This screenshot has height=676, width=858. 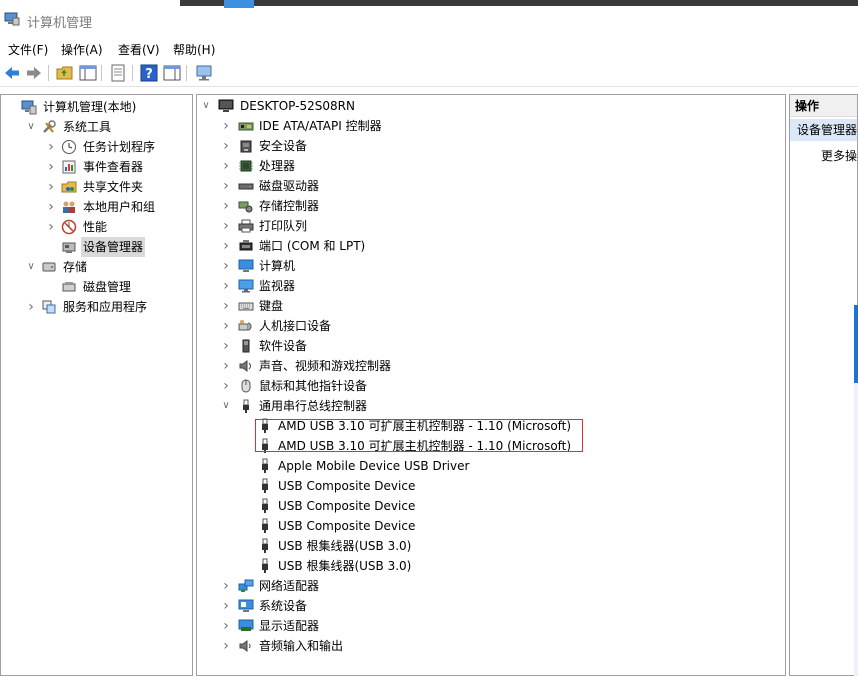 What do you see at coordinates (491, 626) in the screenshot?
I see `device-category: › 显示适配器` at bounding box center [491, 626].